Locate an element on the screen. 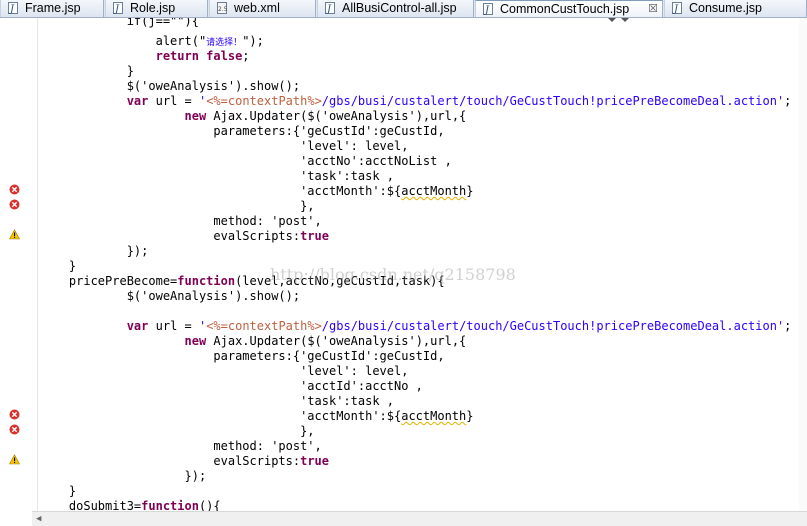 The image size is (807, 526). tab-frame-jsp: J Frame.jsp is located at coordinates (52, 8).